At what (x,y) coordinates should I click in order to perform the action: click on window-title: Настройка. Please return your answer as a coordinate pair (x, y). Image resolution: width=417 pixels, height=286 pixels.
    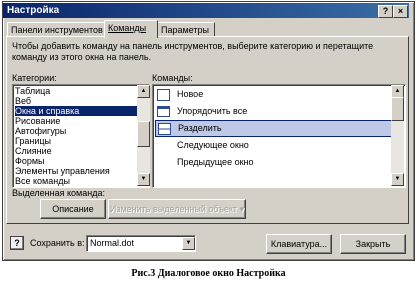
    Looking at the image, I should click on (33, 10).